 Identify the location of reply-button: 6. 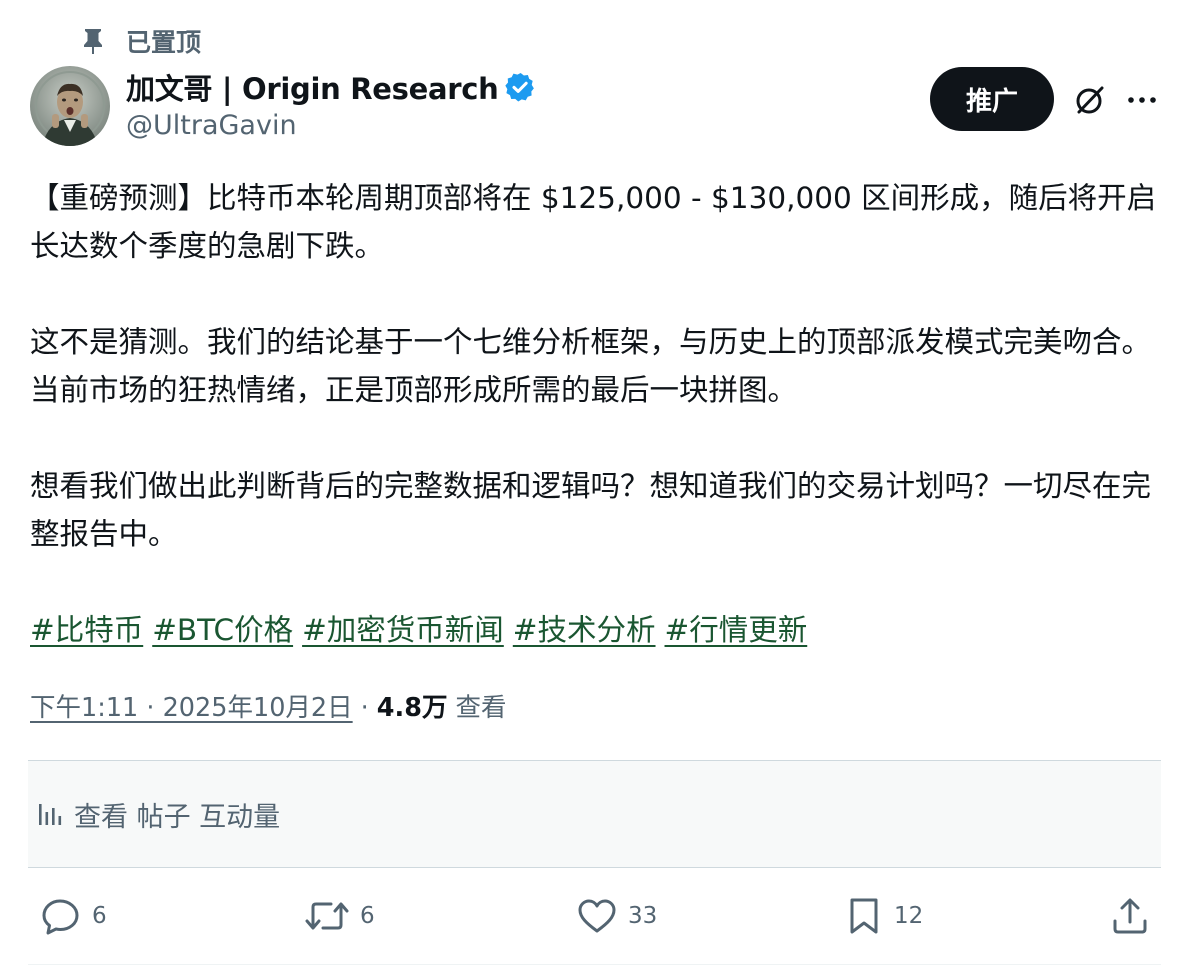
(73, 916).